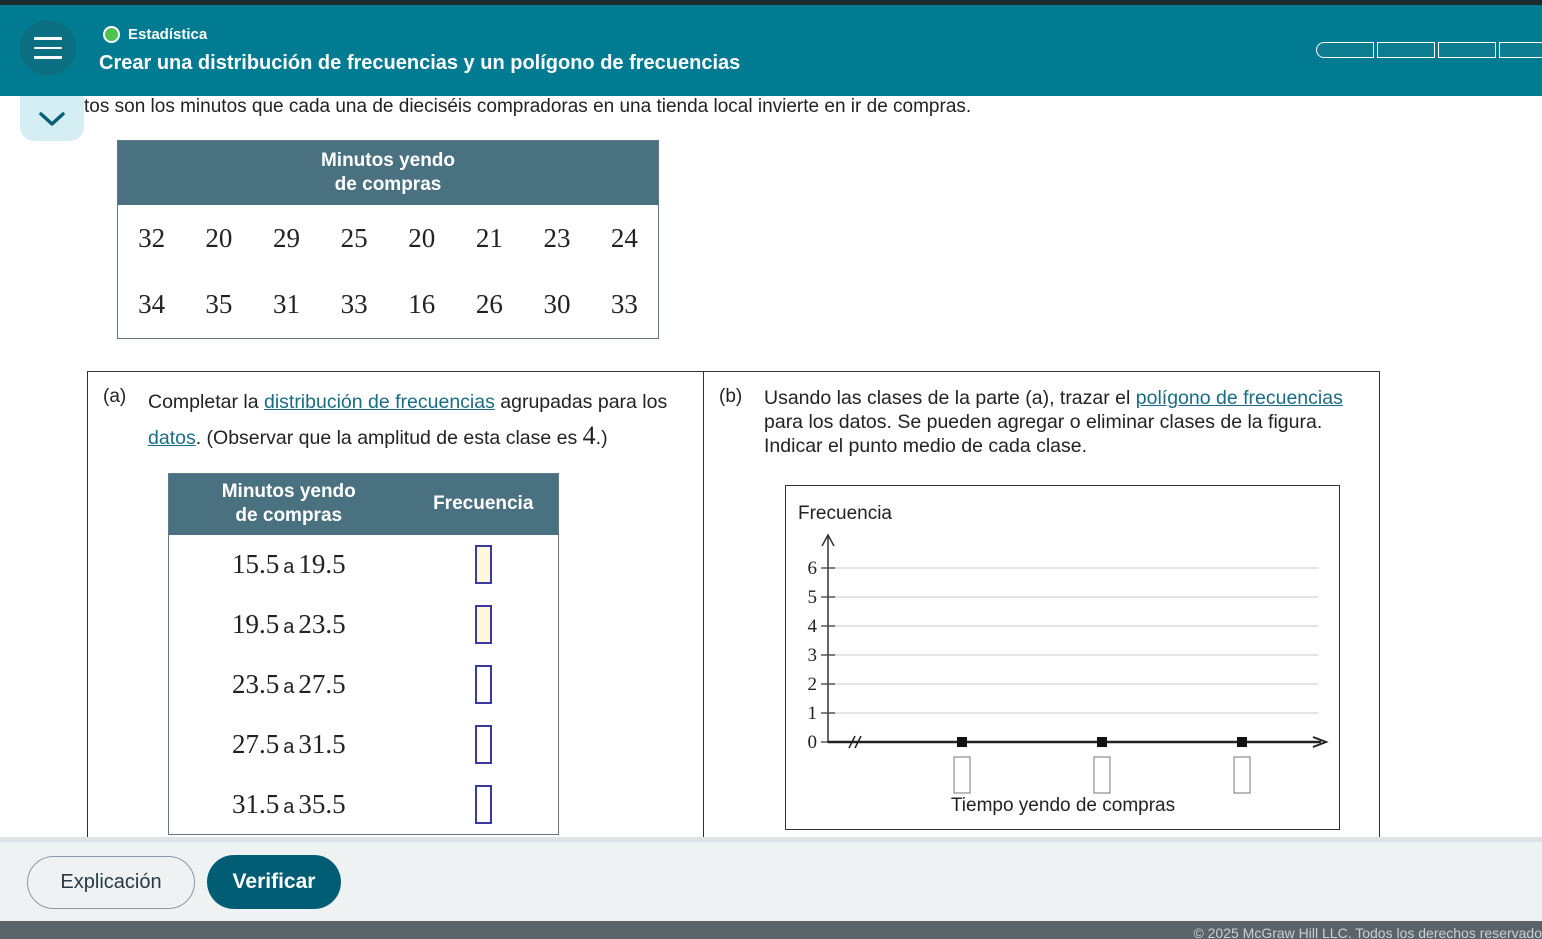 The image size is (1542, 939). Describe the element at coordinates (219, 304) in the screenshot. I see `data-cell: 35` at that location.